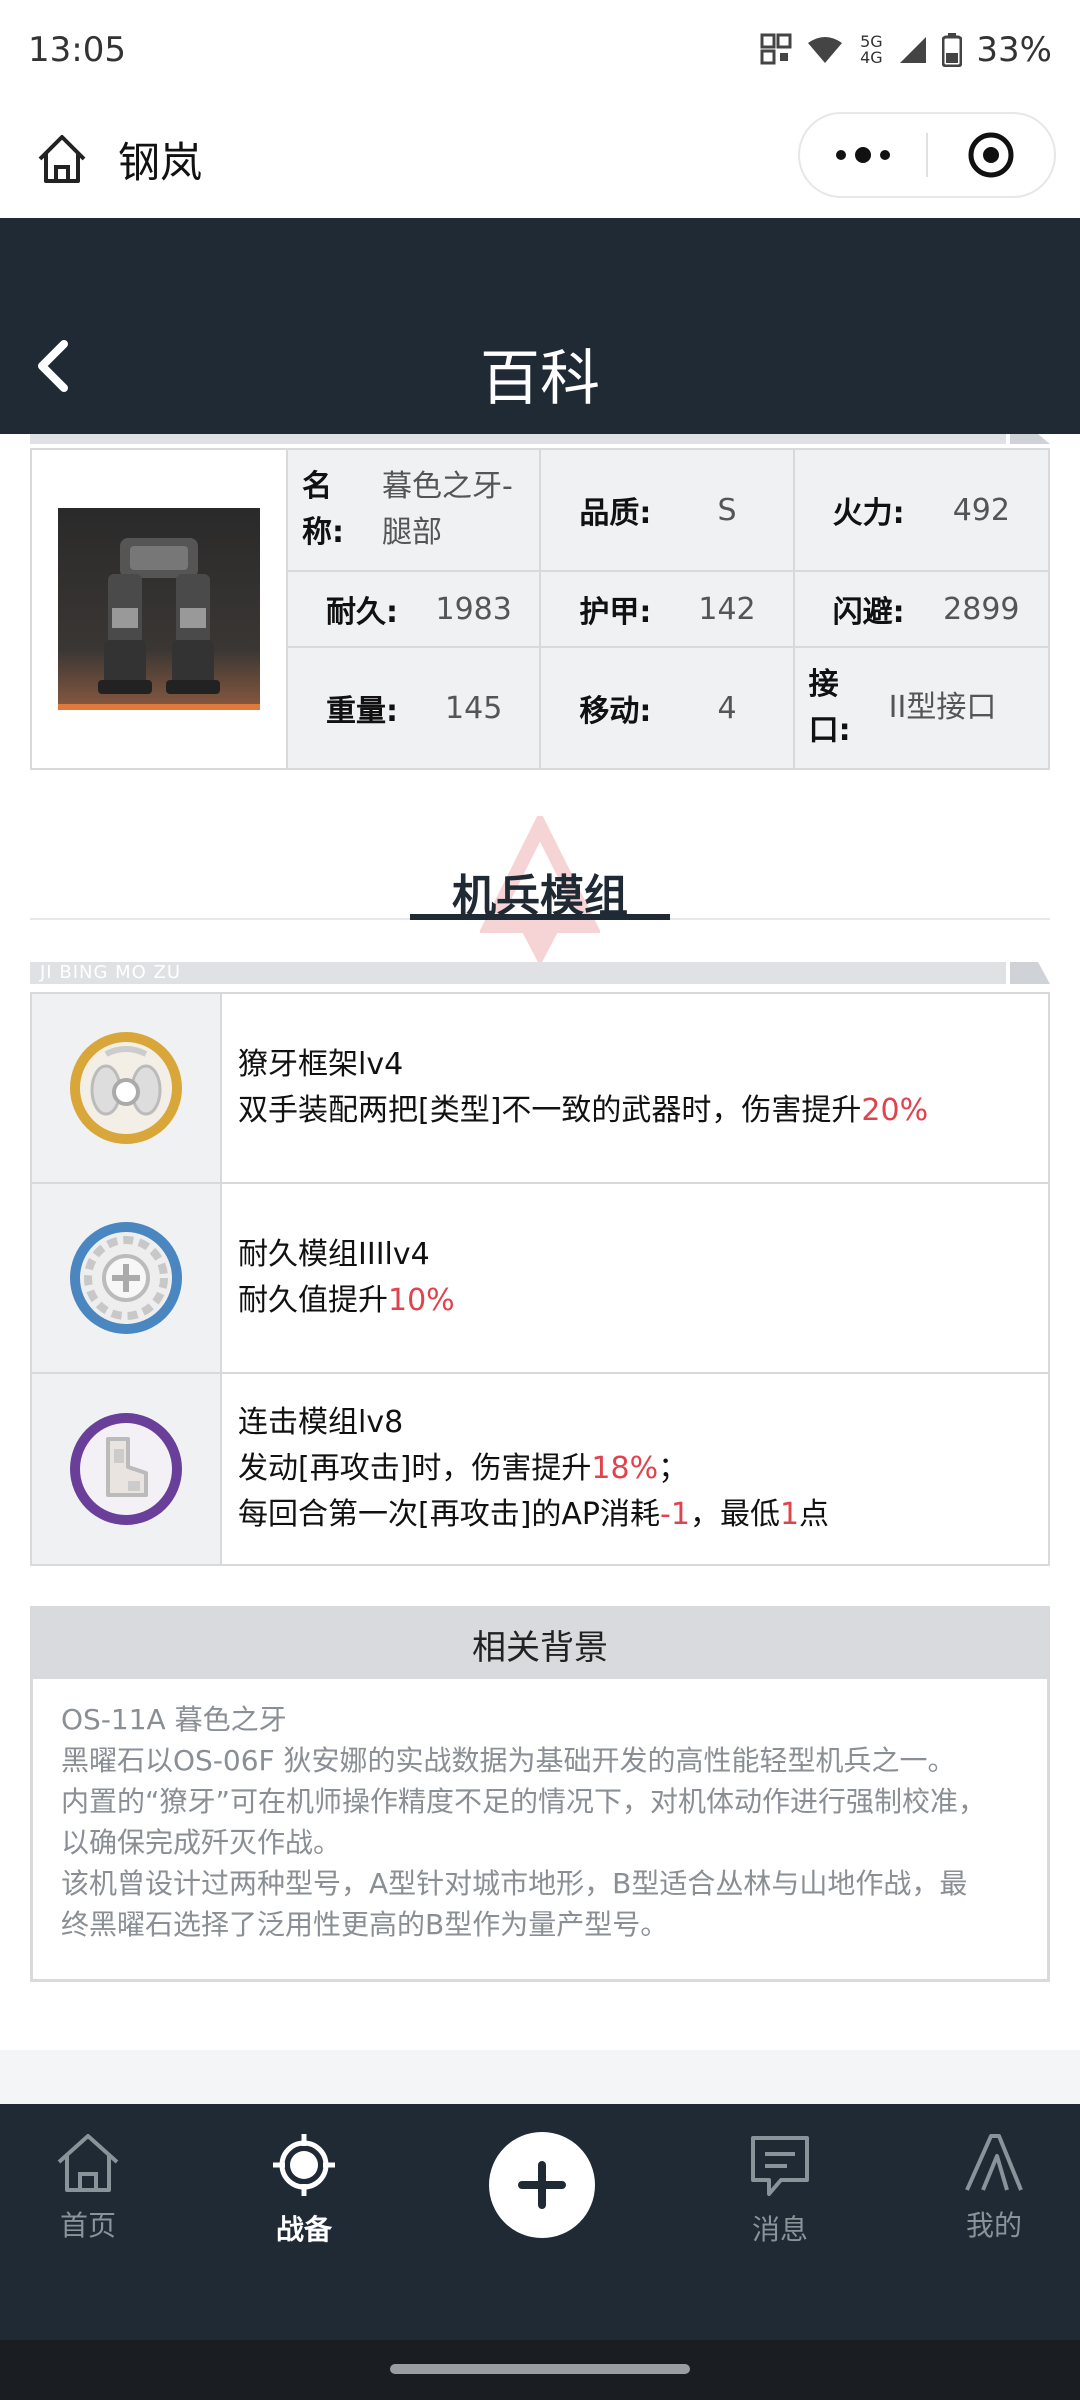  I want to click on home-indicator, so click(540, 2369).